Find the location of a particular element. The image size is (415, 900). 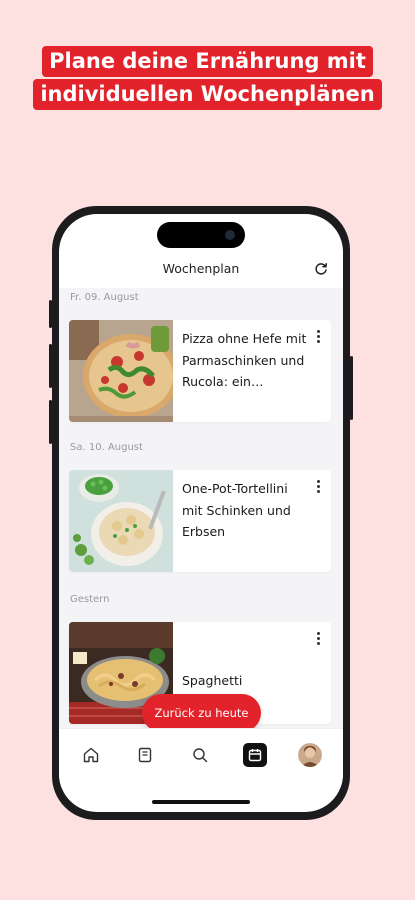

day-label-1: Fr. 09. August is located at coordinates (104, 297).